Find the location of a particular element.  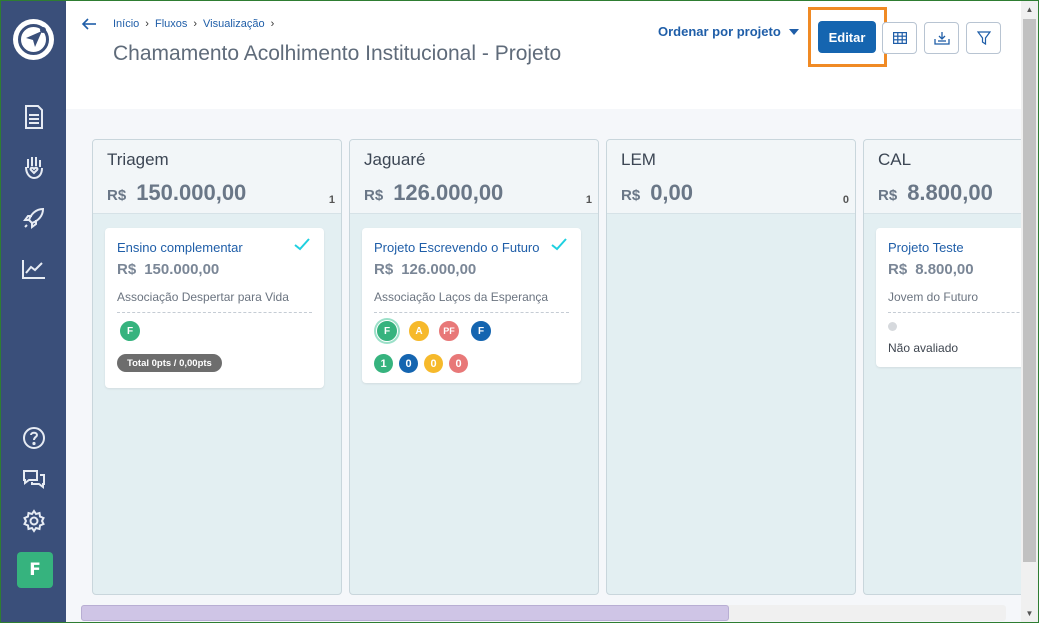

back-arrow-icon is located at coordinates (89, 24).